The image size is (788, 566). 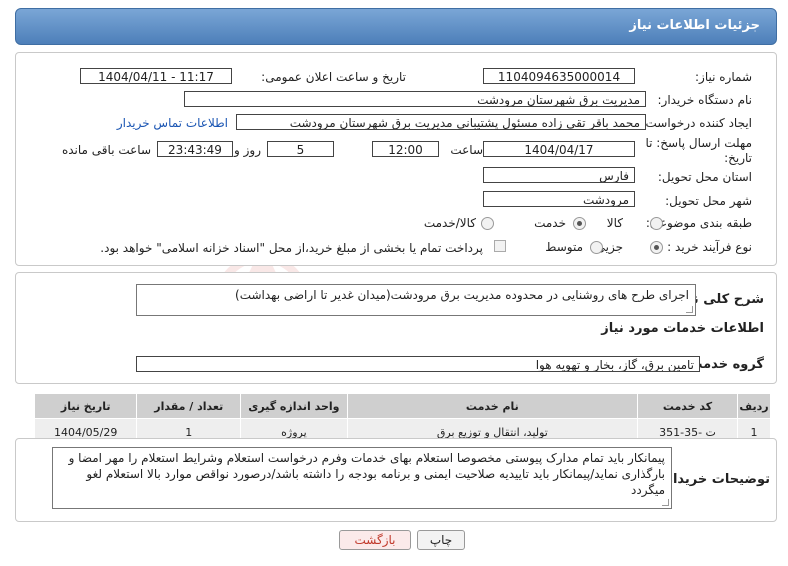 I want to click on process-radio-medium, so click(x=596, y=247).